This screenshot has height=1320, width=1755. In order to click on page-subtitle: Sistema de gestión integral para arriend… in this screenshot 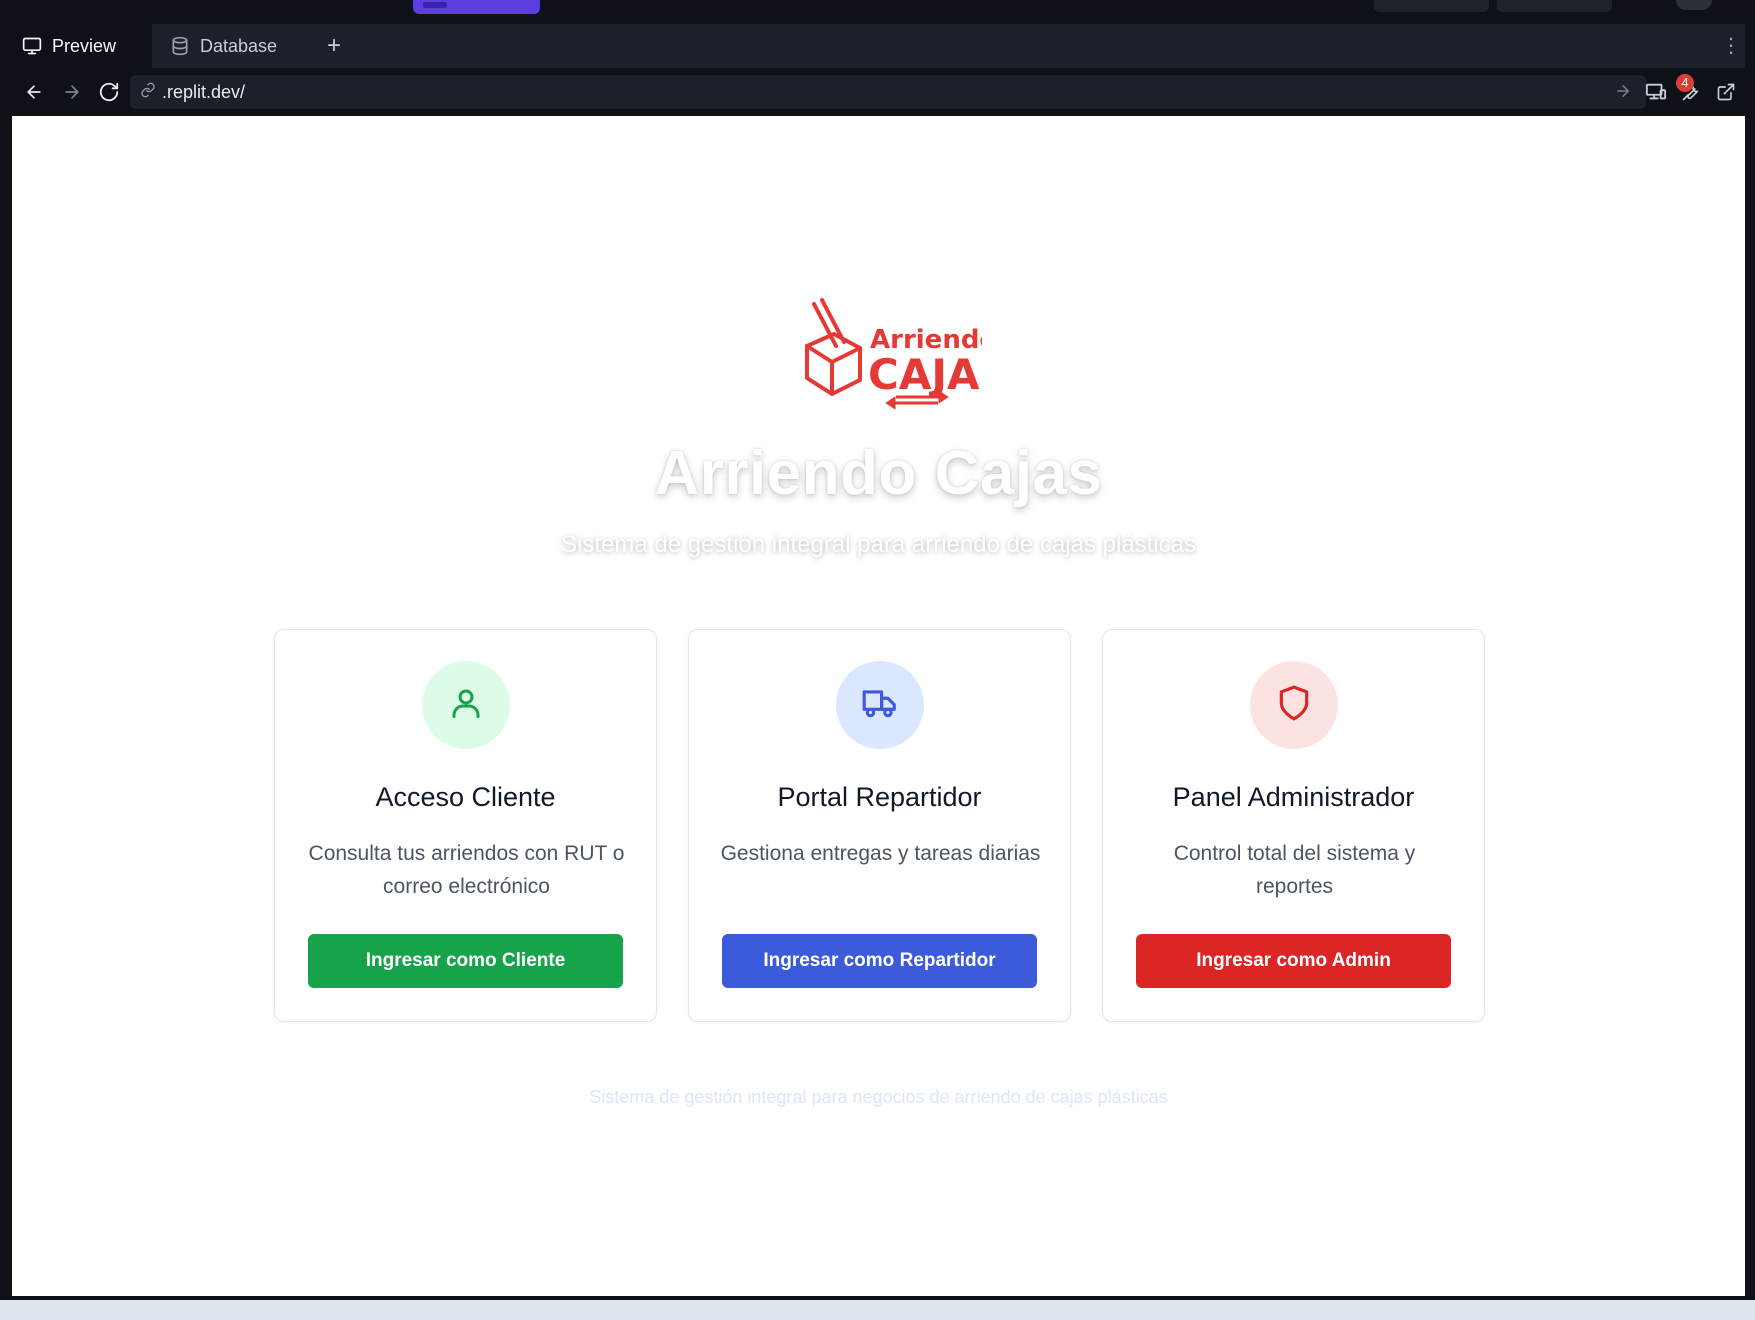, I will do `click(878, 544)`.